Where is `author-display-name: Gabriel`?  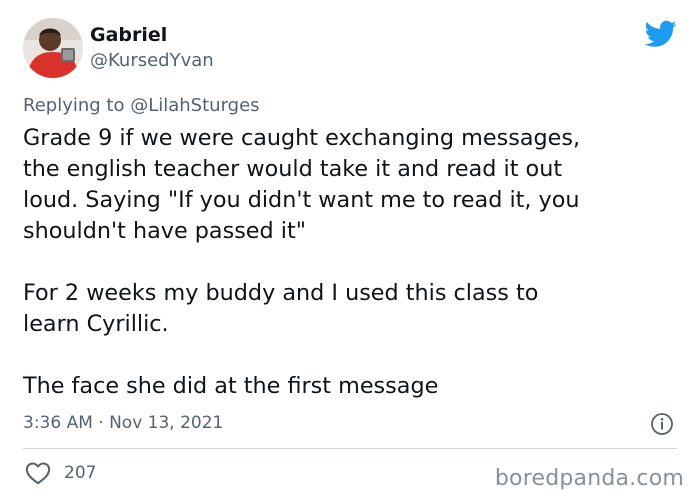
author-display-name: Gabriel is located at coordinates (128, 35).